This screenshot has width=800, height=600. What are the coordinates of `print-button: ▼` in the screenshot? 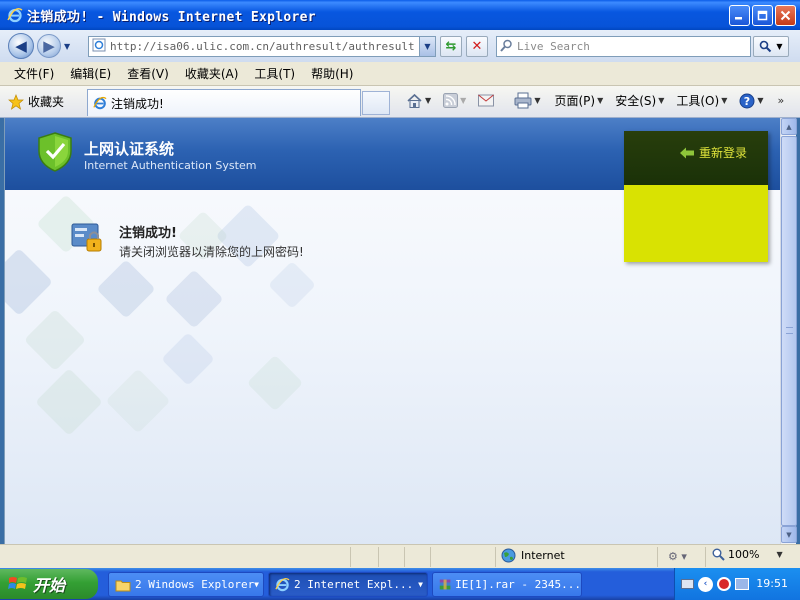 It's located at (527, 100).